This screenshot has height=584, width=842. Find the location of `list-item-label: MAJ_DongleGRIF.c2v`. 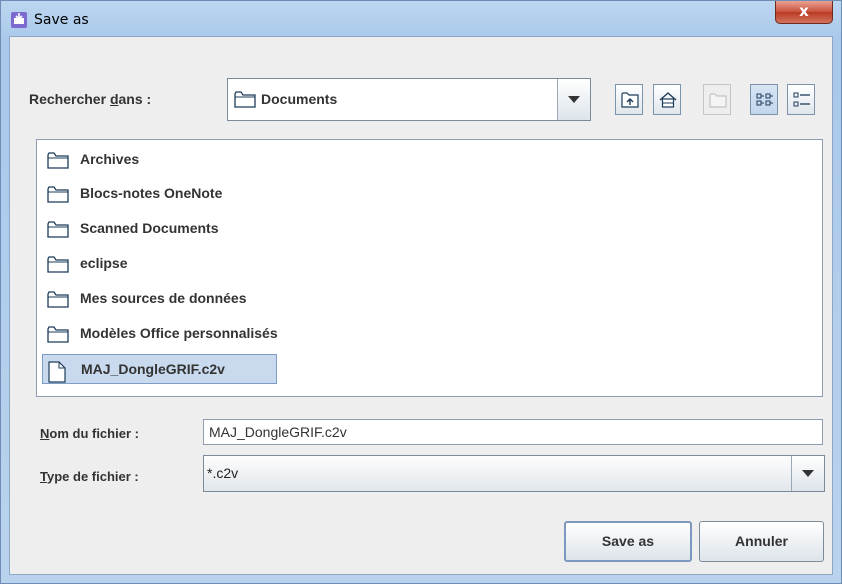

list-item-label: MAJ_DongleGRIF.c2v is located at coordinates (153, 369).